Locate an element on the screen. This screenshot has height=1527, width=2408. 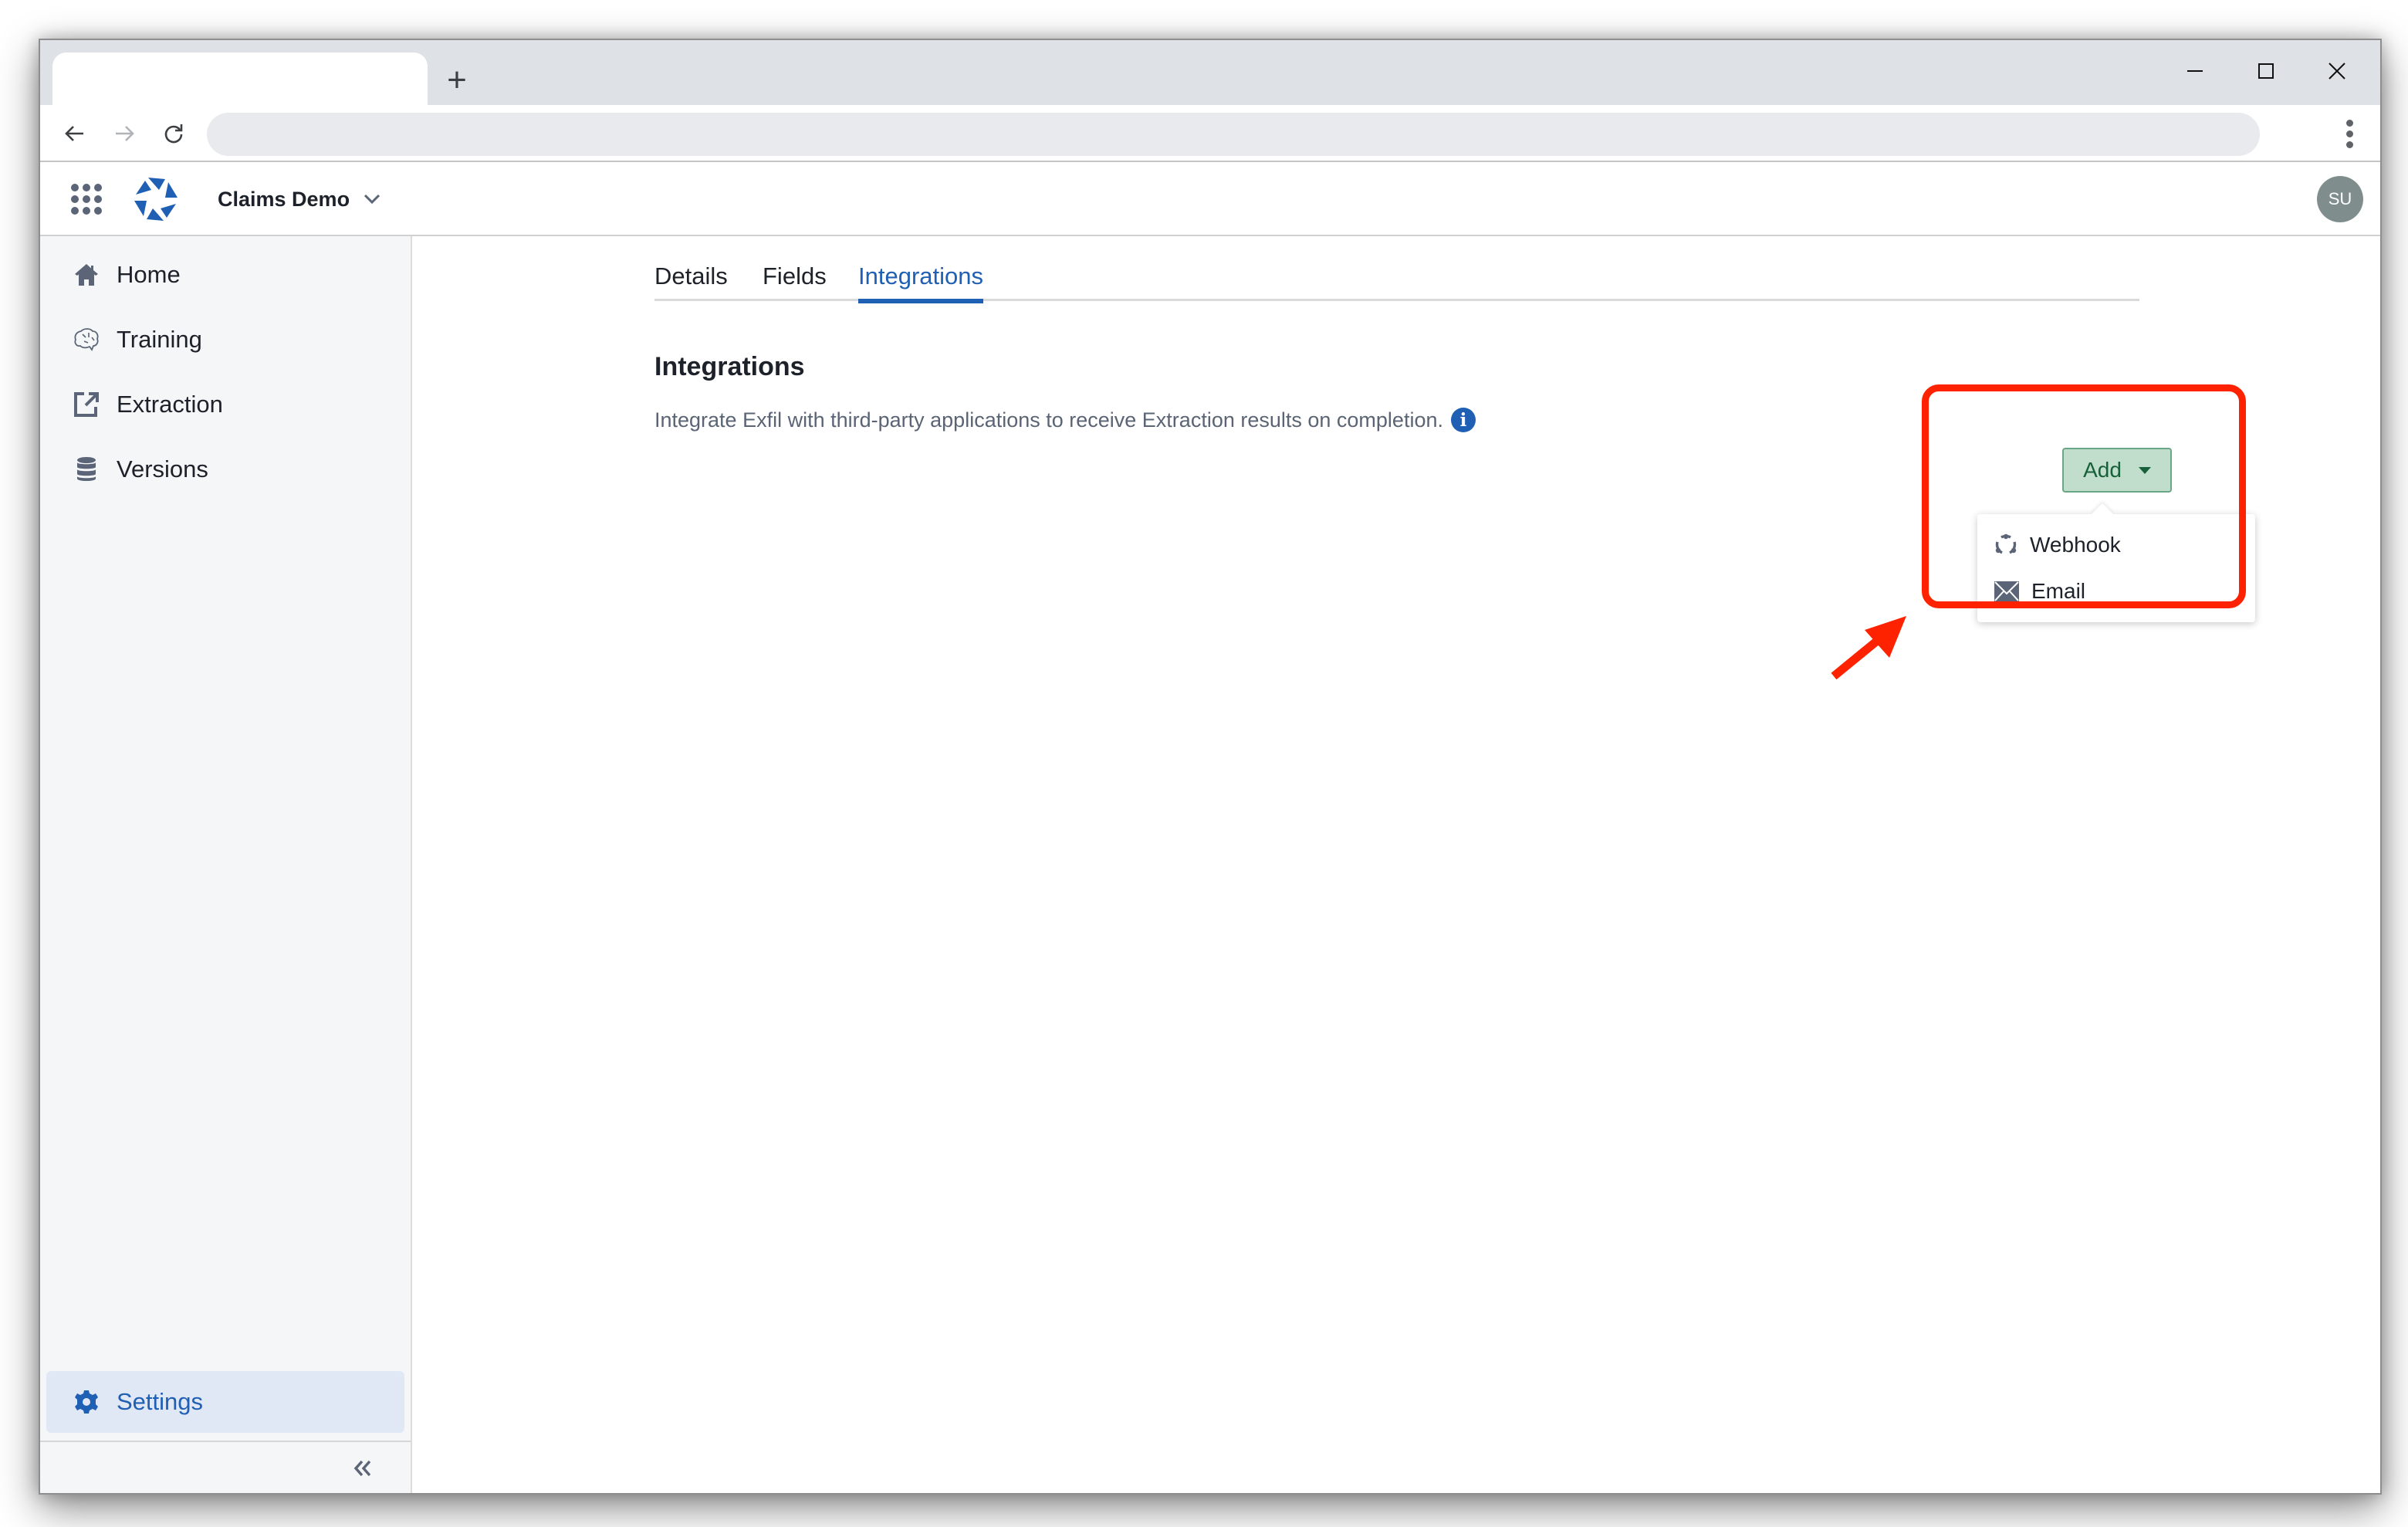
close-icon is located at coordinates (2337, 71).